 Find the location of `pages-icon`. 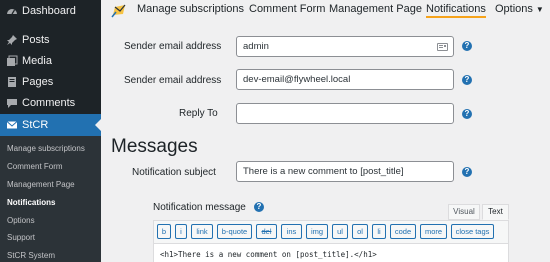

pages-icon is located at coordinates (12, 82).